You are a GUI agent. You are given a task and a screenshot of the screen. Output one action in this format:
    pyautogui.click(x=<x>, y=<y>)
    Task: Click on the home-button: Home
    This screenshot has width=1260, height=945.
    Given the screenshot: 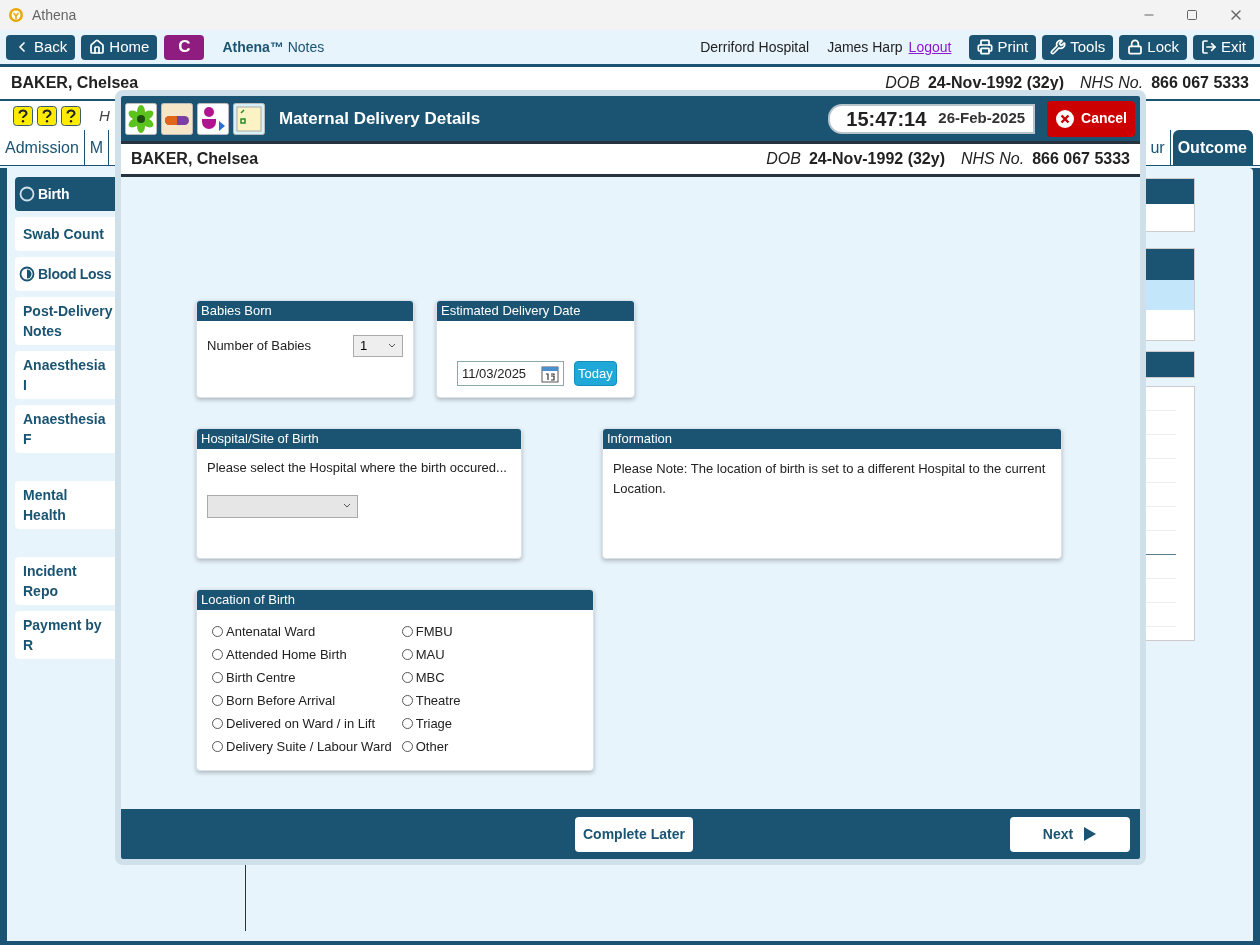 What is the action you would take?
    pyautogui.click(x=119, y=47)
    